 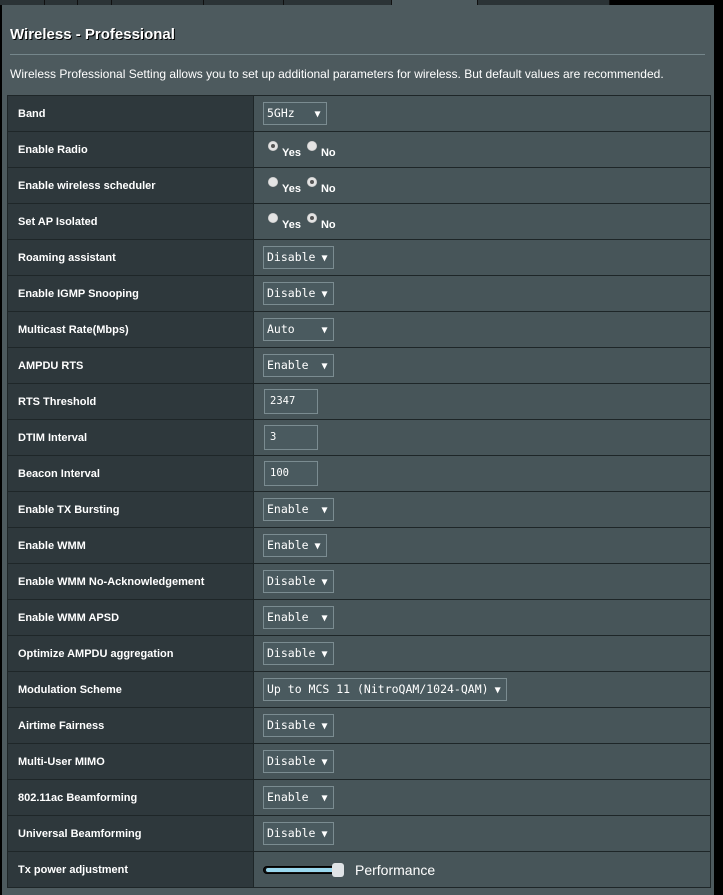 I want to click on band-select: 5GHz ▼, so click(x=295, y=113).